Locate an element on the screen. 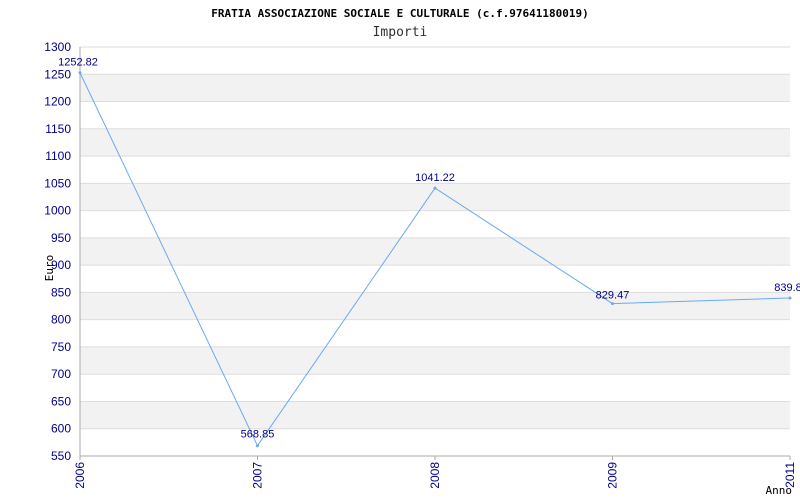  y-tick-label: 1000 is located at coordinates (57, 211).